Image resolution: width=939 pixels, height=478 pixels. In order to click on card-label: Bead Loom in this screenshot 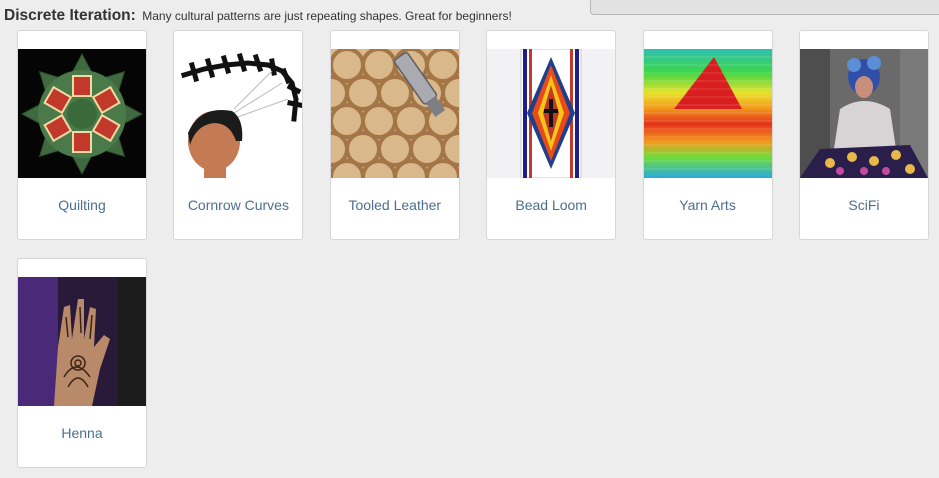, I will do `click(551, 205)`.